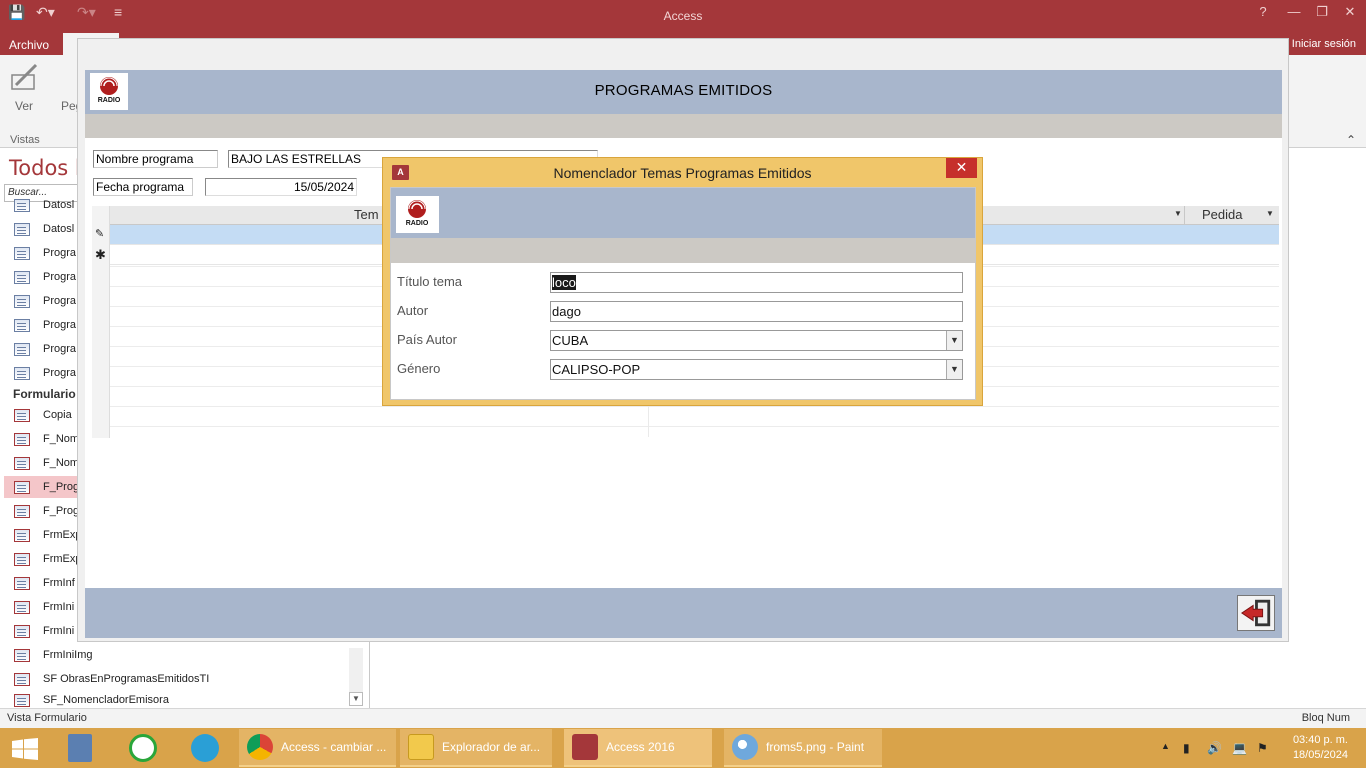 The width and height of the screenshot is (1366, 768). What do you see at coordinates (683, 213) in the screenshot?
I see `dialog-header: RADIO` at bounding box center [683, 213].